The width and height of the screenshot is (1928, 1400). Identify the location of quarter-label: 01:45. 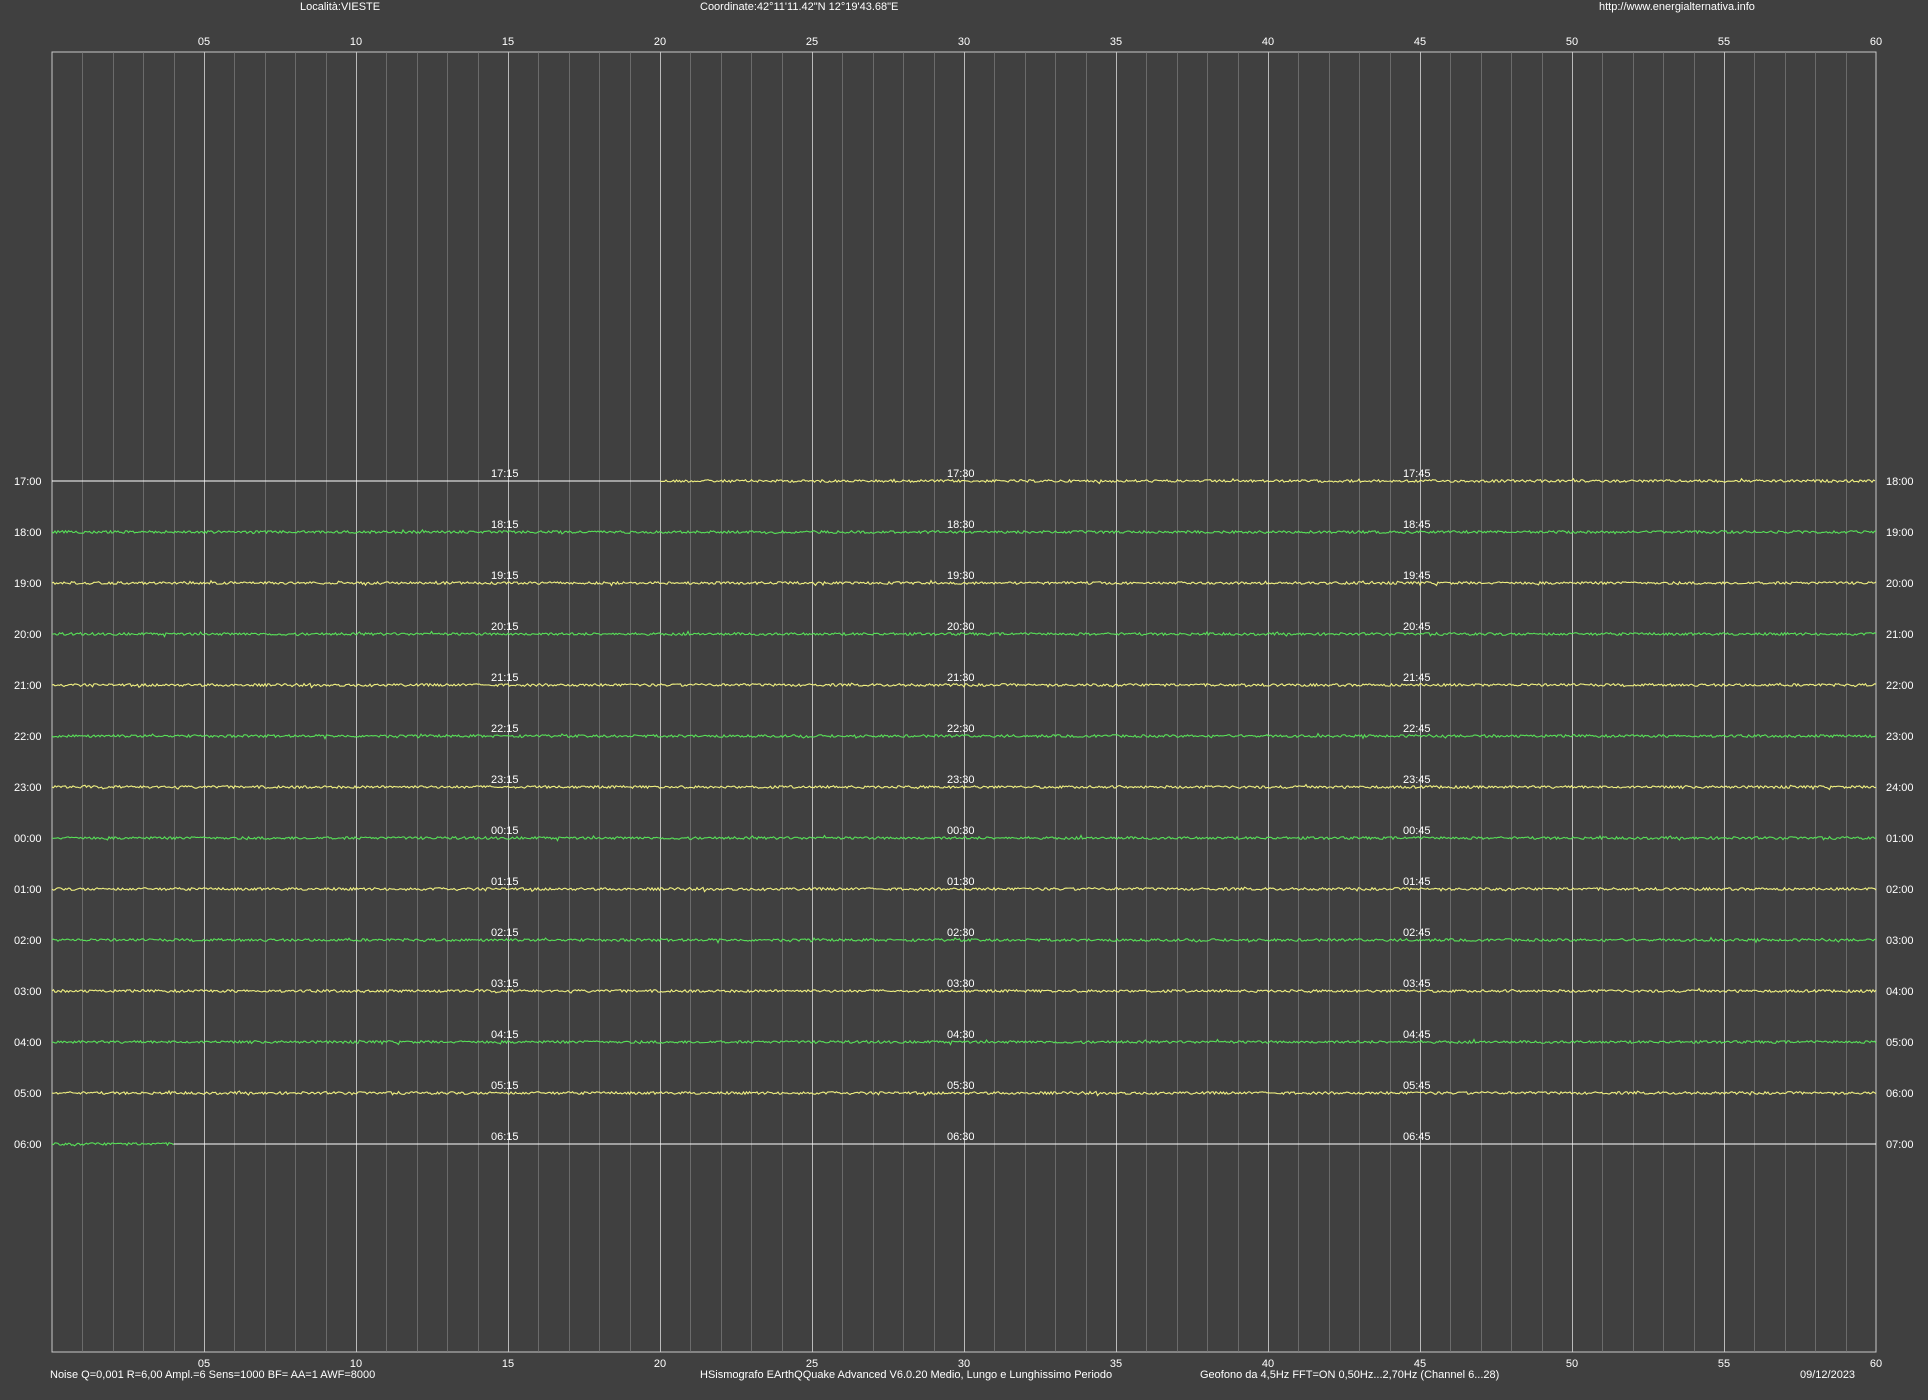
(1417, 882).